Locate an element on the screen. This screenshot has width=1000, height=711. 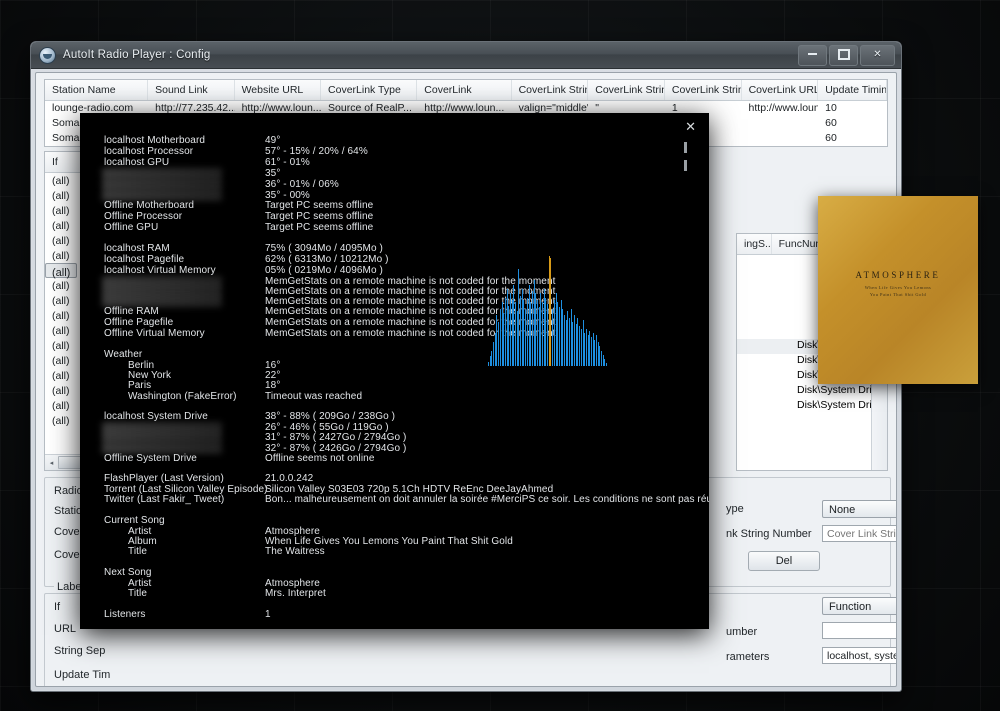
maximize-button is located at coordinates (843, 55).